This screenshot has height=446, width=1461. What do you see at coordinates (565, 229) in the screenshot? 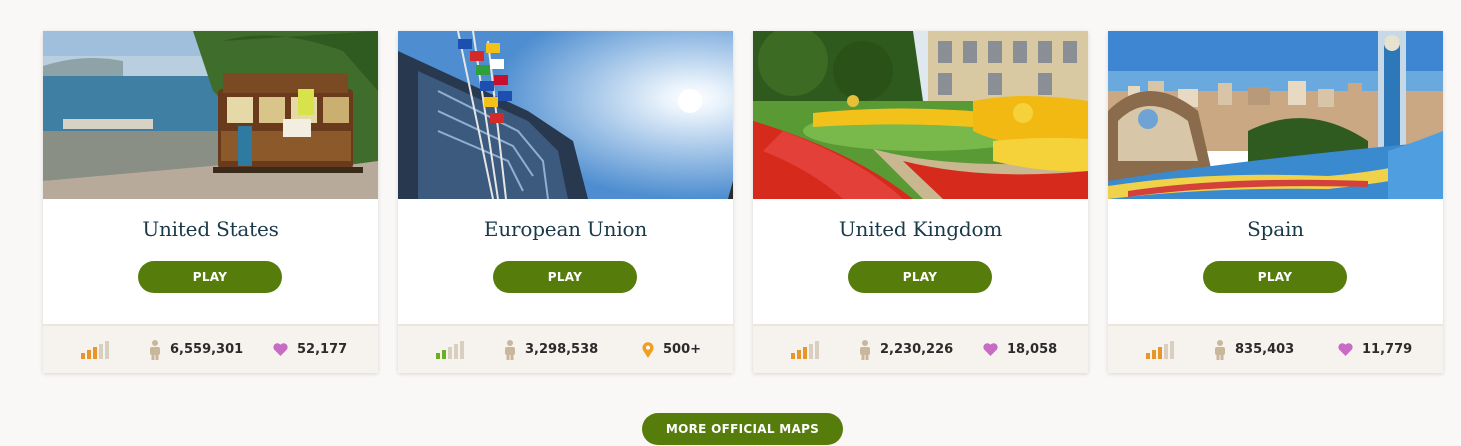
I see `card-title: European Union` at bounding box center [565, 229].